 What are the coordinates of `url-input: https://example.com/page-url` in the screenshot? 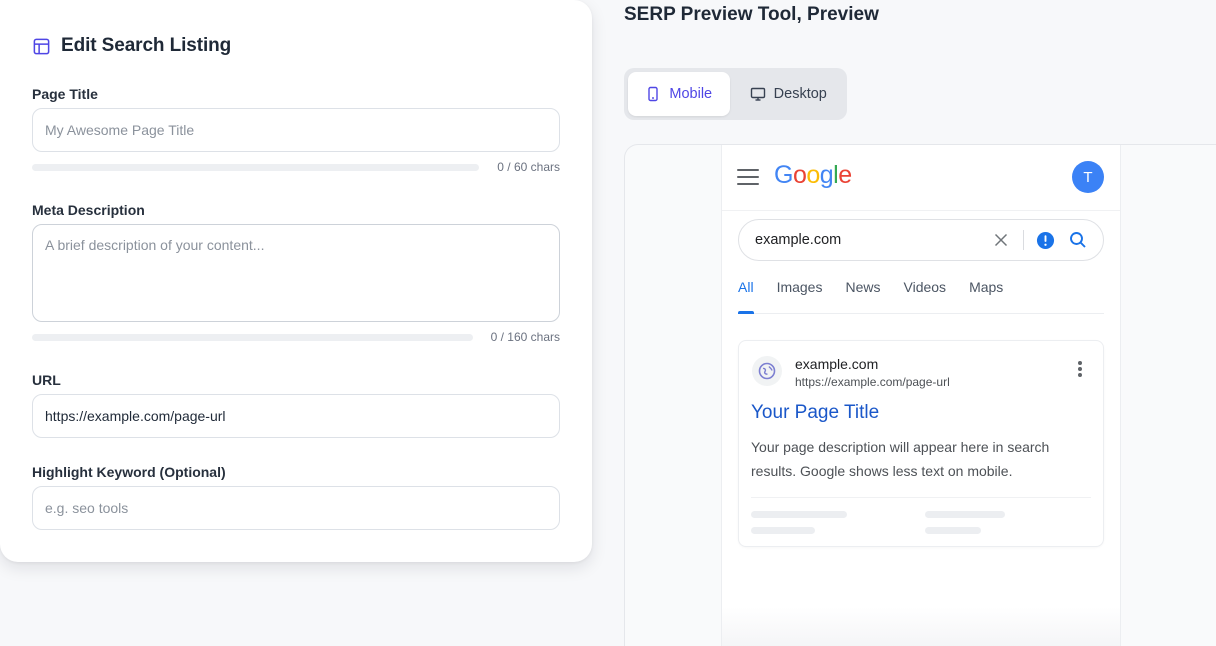 It's located at (296, 416).